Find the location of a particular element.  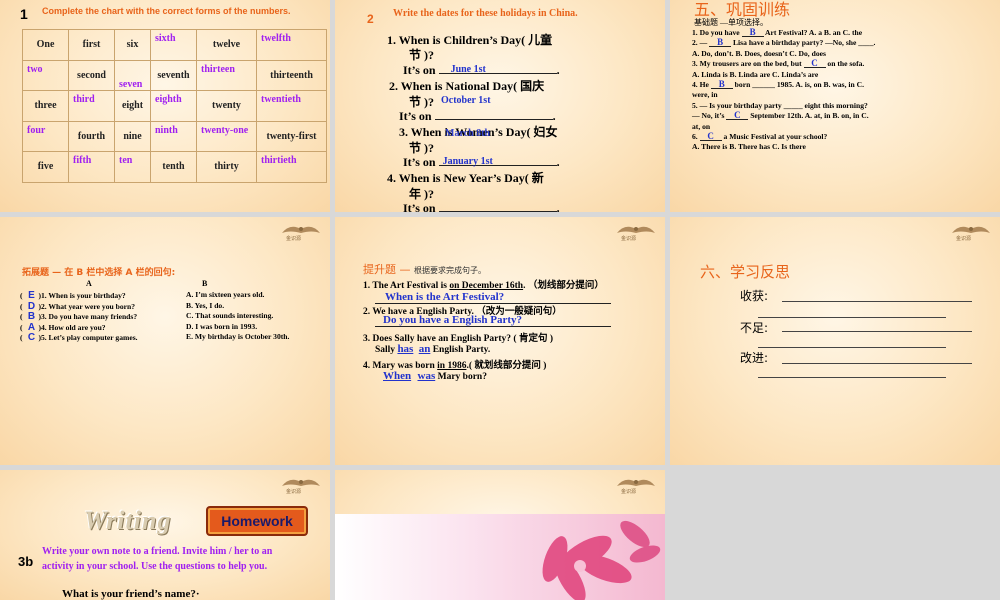

table-cell: seventh is located at coordinates (173, 75).